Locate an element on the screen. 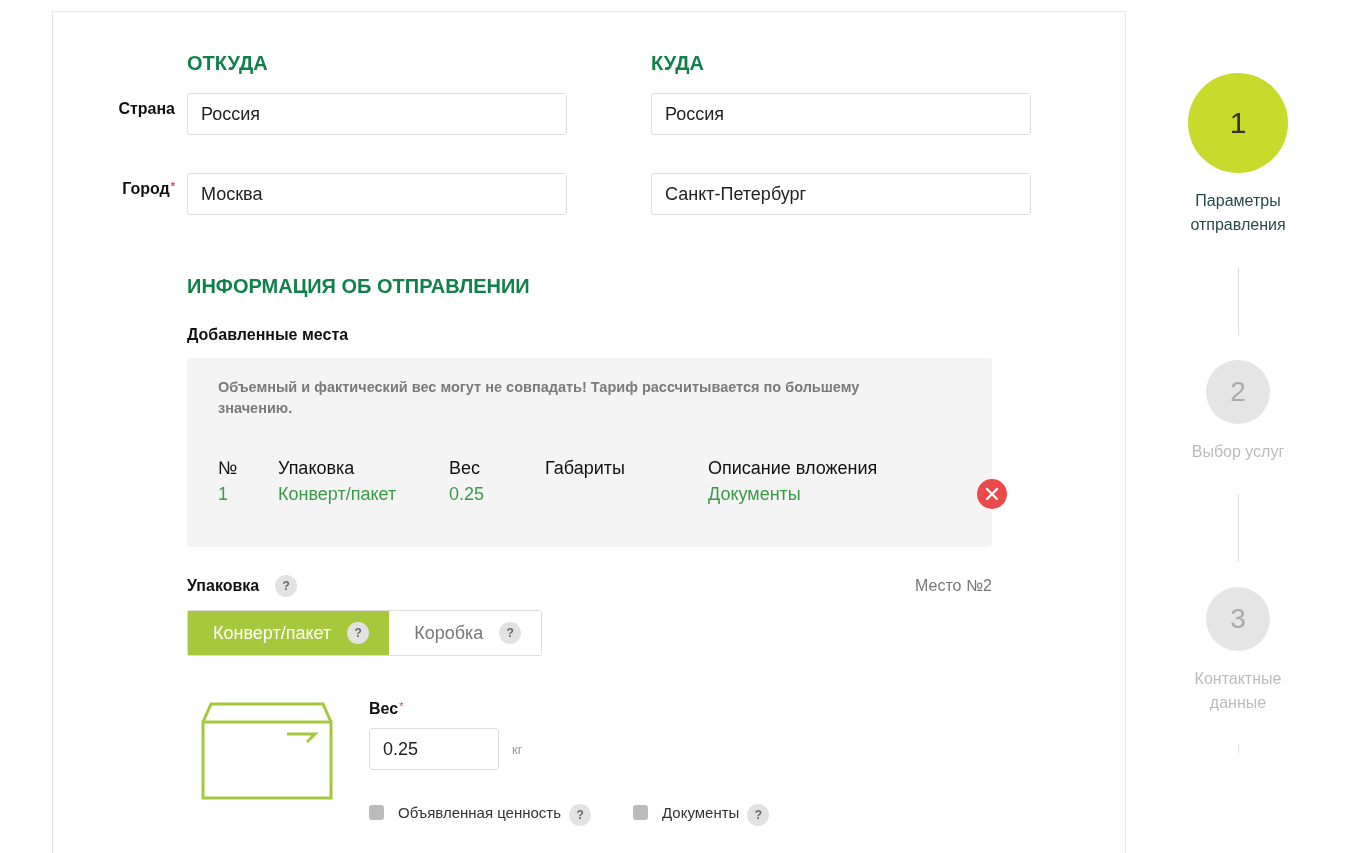  section-heading: КУДА is located at coordinates (678, 63).